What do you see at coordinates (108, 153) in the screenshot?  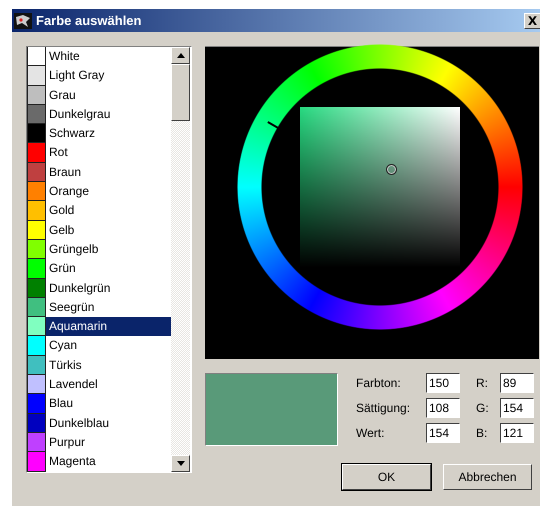 I see `color-list-item: Rot` at bounding box center [108, 153].